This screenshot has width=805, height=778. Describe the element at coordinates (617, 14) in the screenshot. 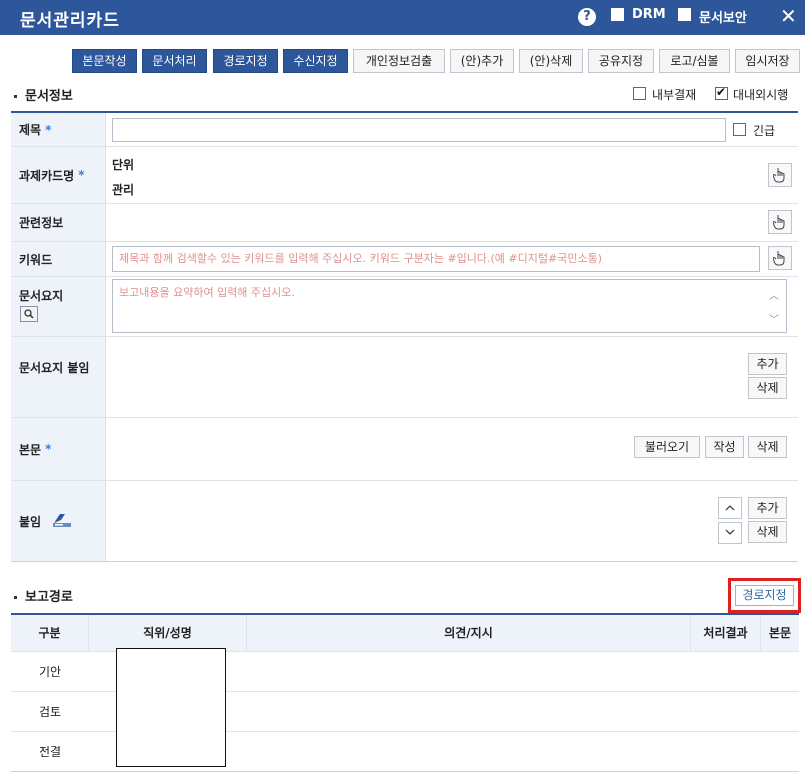

I see `drm-checkbox` at that location.